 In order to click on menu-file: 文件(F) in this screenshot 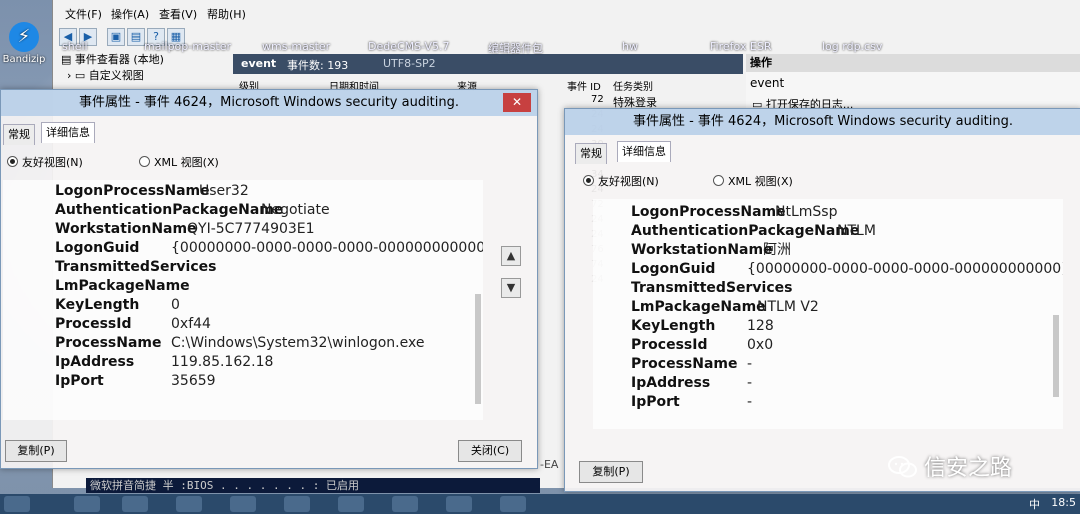, I will do `click(83, 14)`.